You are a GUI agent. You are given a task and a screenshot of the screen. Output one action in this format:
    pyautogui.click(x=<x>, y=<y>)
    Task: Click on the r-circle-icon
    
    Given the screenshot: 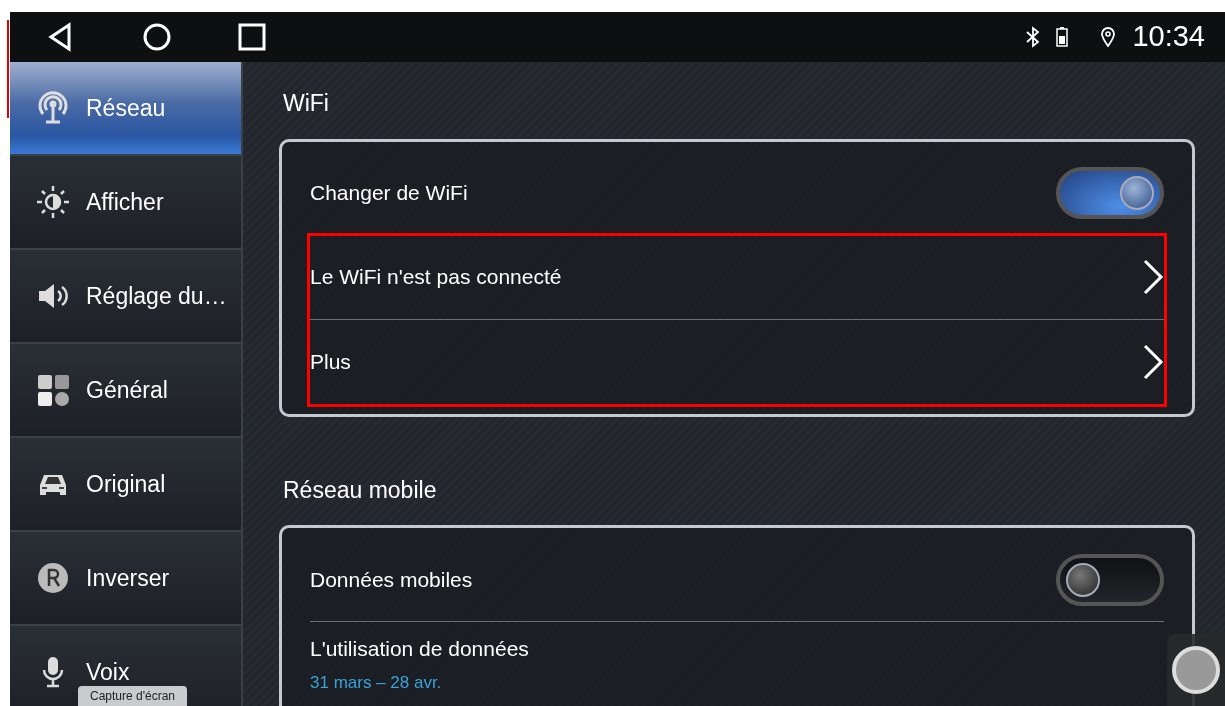 What is the action you would take?
    pyautogui.click(x=53, y=578)
    